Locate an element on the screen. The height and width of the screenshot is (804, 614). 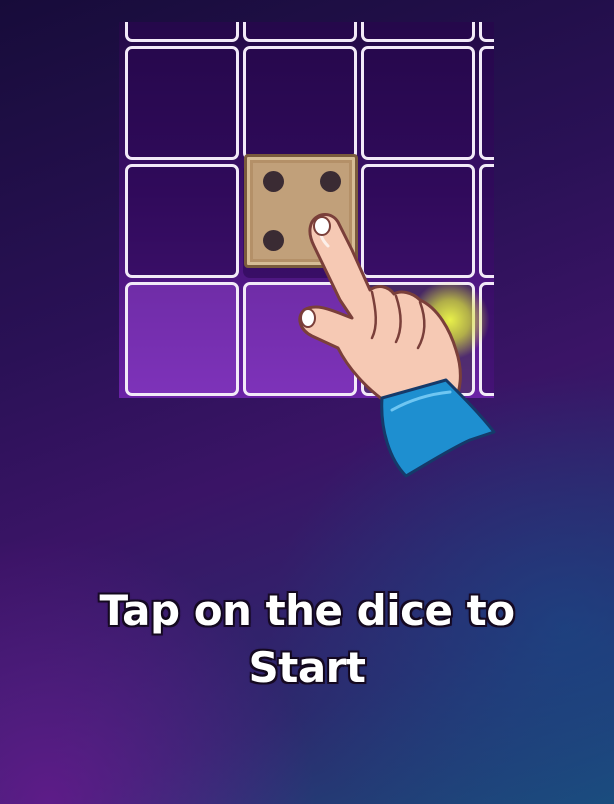
board-cell-highlight is located at coordinates (418, 339).